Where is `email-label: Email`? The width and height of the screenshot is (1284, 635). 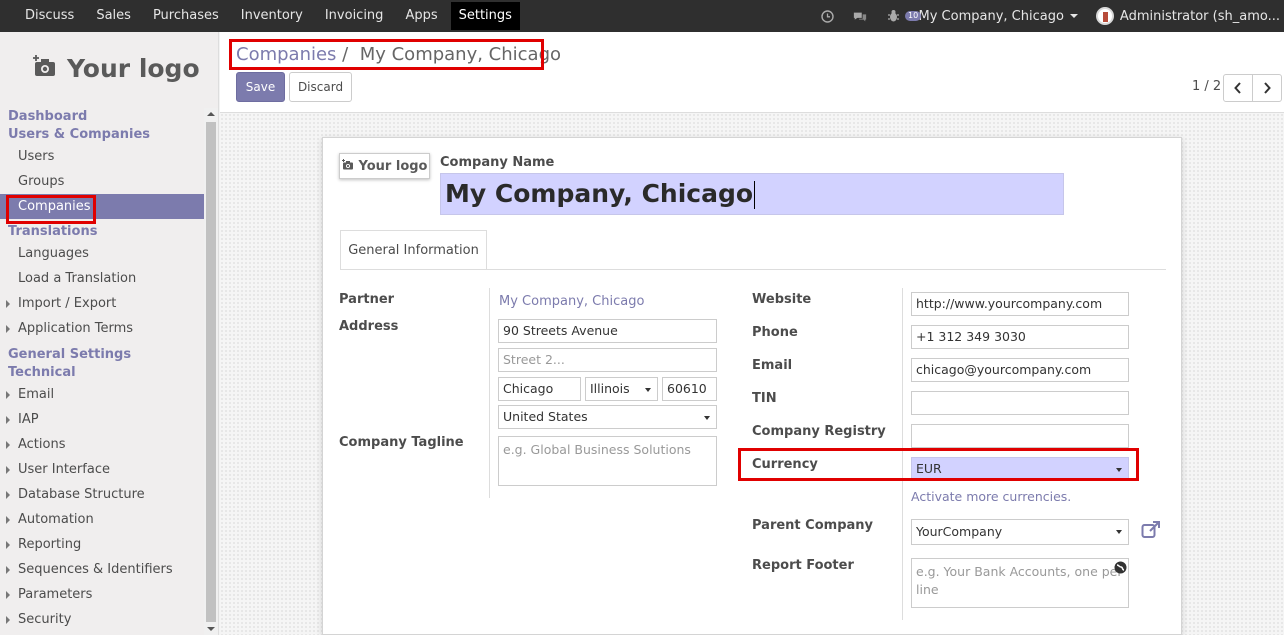
email-label: Email is located at coordinates (772, 365).